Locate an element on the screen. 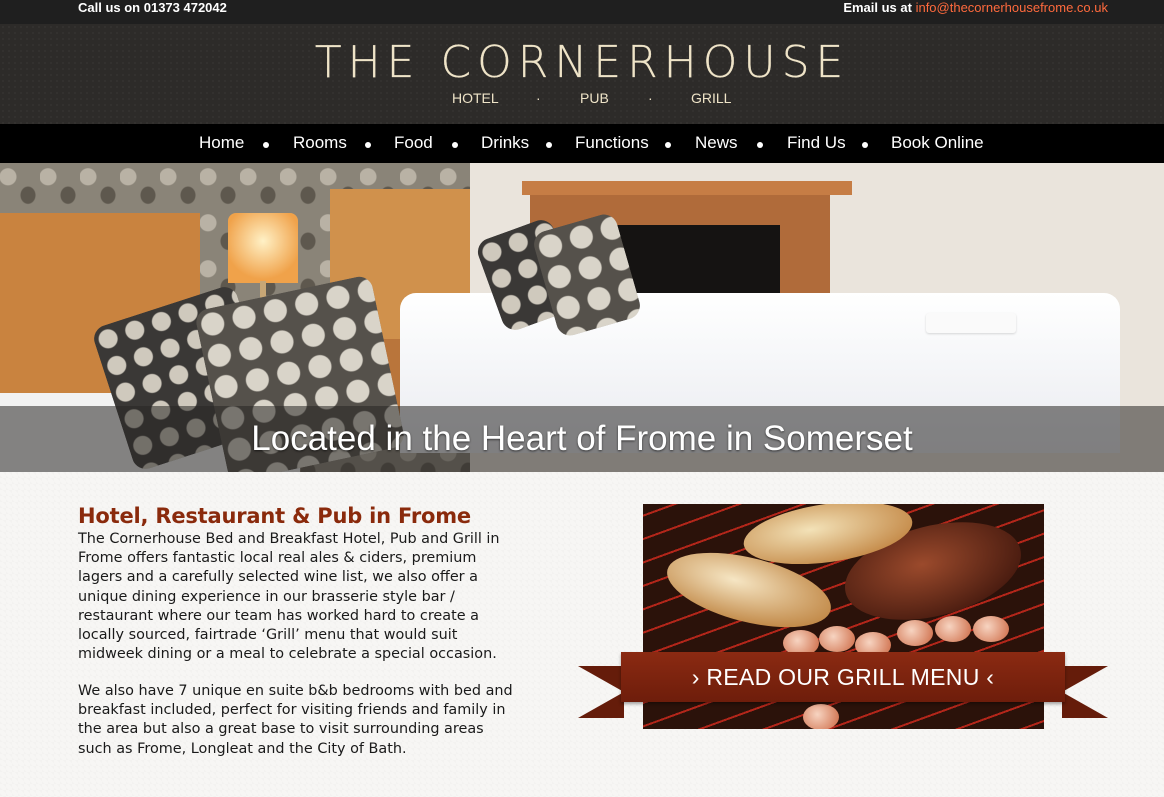 The height and width of the screenshot is (797, 1164). nav-item-home: Home is located at coordinates (221, 143).